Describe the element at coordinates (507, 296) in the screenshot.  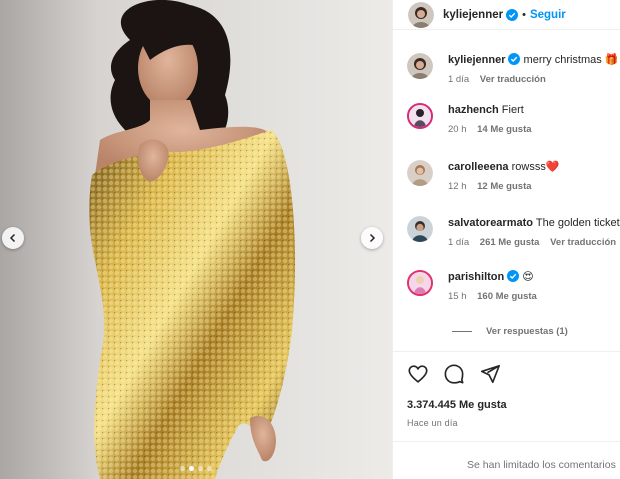
I see `comment-likes: 160 Me gusta` at that location.